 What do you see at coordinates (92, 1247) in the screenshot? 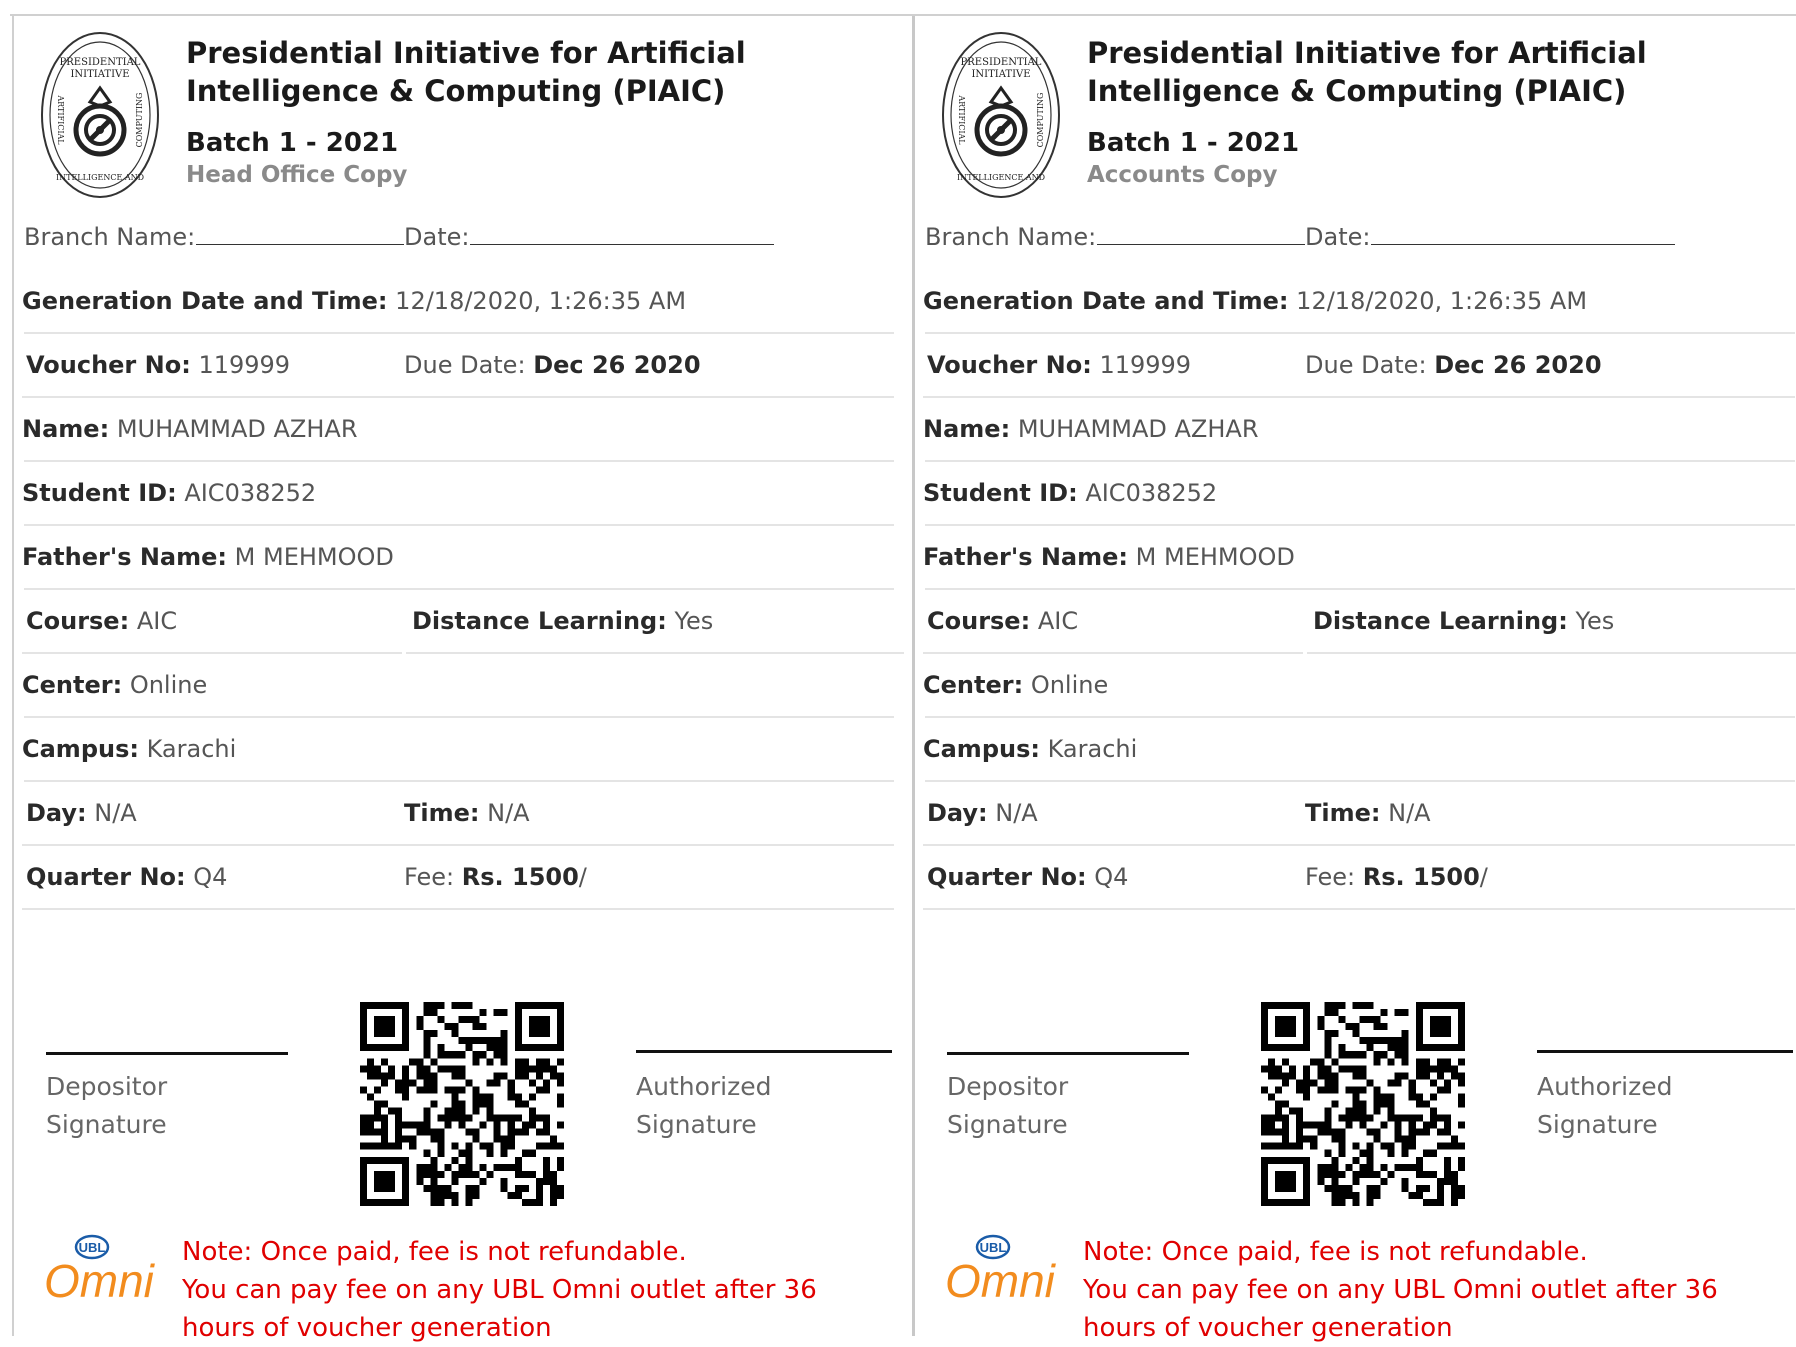
I see `ubl-text: UBL` at bounding box center [92, 1247].